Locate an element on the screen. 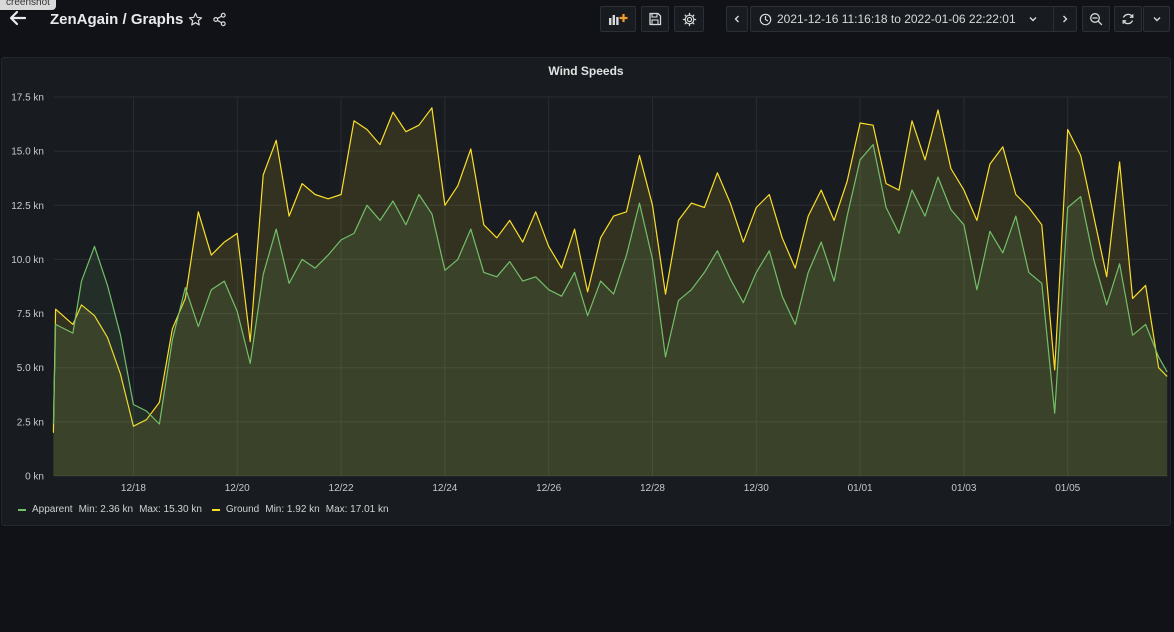  x-tick-label: 12/26 is located at coordinates (548, 488).